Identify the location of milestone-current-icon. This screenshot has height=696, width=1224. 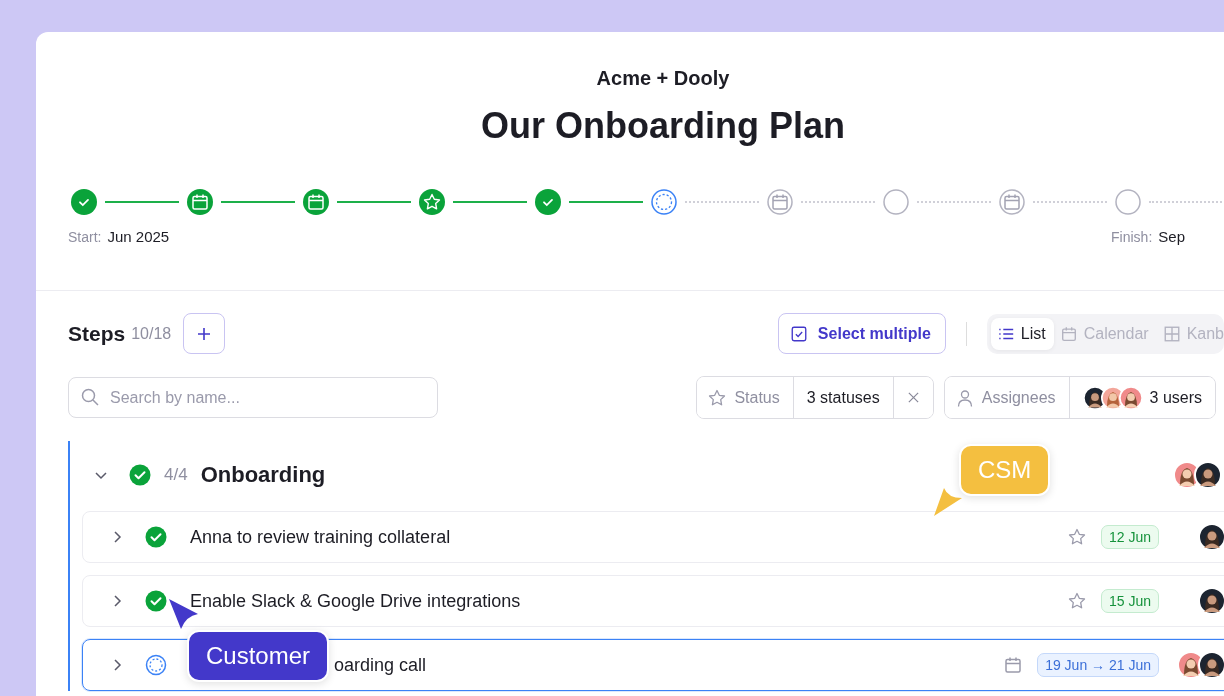
(664, 202).